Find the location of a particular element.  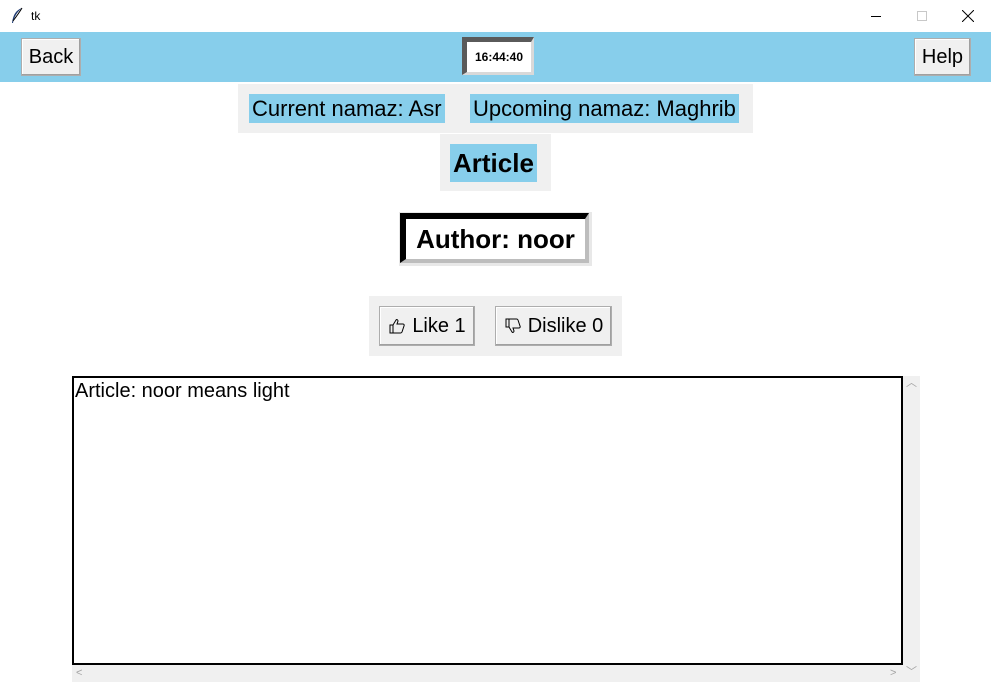

help-button: Help is located at coordinates (942, 57).